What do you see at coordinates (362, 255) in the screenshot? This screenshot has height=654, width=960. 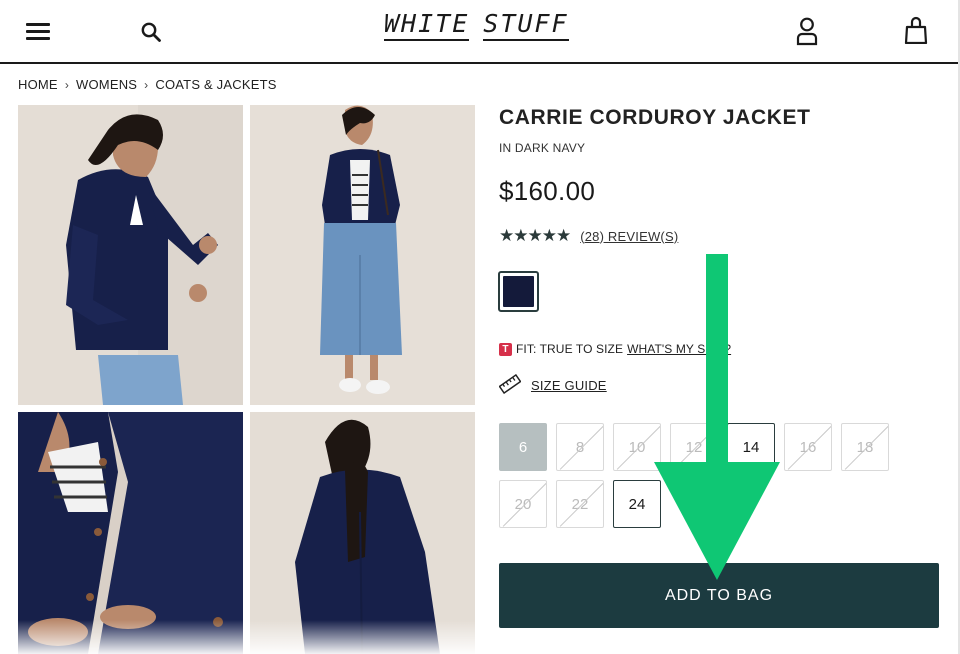 I see `product-image-full-length` at bounding box center [362, 255].